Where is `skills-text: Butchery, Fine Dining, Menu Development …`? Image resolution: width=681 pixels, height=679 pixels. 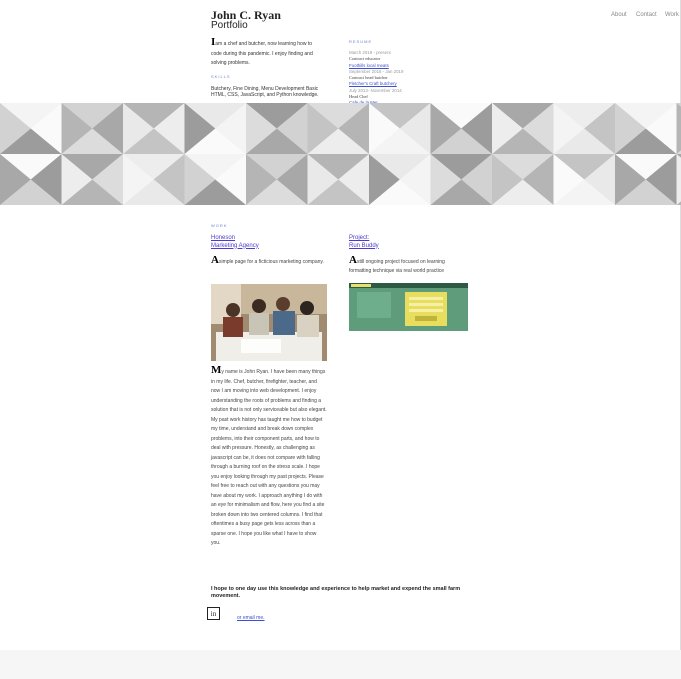 skills-text: Butchery, Fine Dining, Menu Development … is located at coordinates (265, 92).